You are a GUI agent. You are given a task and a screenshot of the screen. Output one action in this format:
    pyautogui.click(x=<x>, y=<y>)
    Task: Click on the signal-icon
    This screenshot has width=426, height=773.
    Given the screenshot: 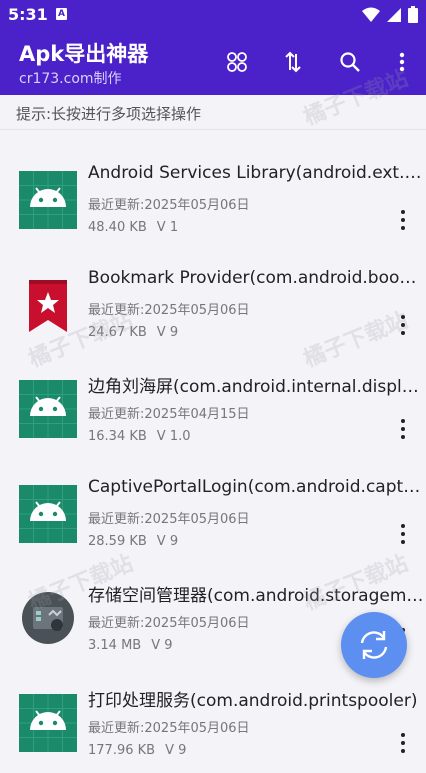 What is the action you would take?
    pyautogui.click(x=394, y=14)
    